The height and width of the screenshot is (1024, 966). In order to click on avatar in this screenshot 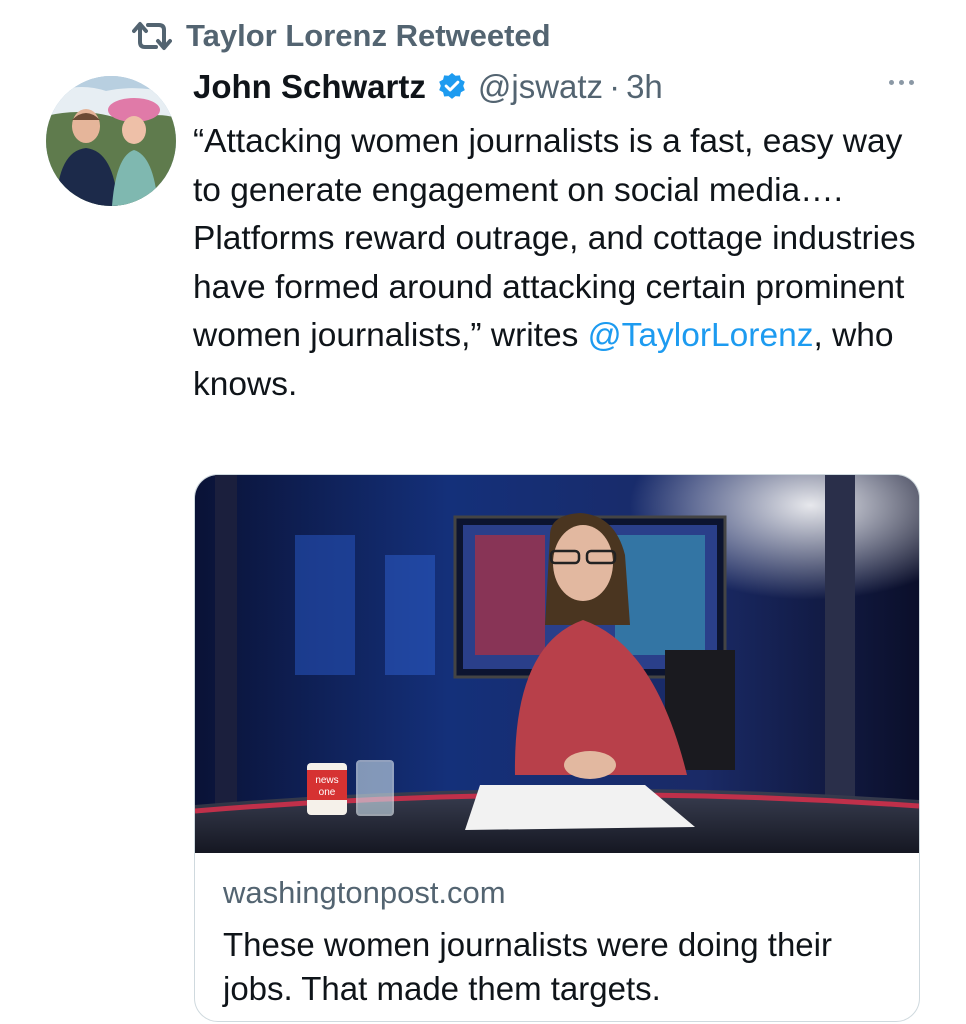, I will do `click(111, 141)`.